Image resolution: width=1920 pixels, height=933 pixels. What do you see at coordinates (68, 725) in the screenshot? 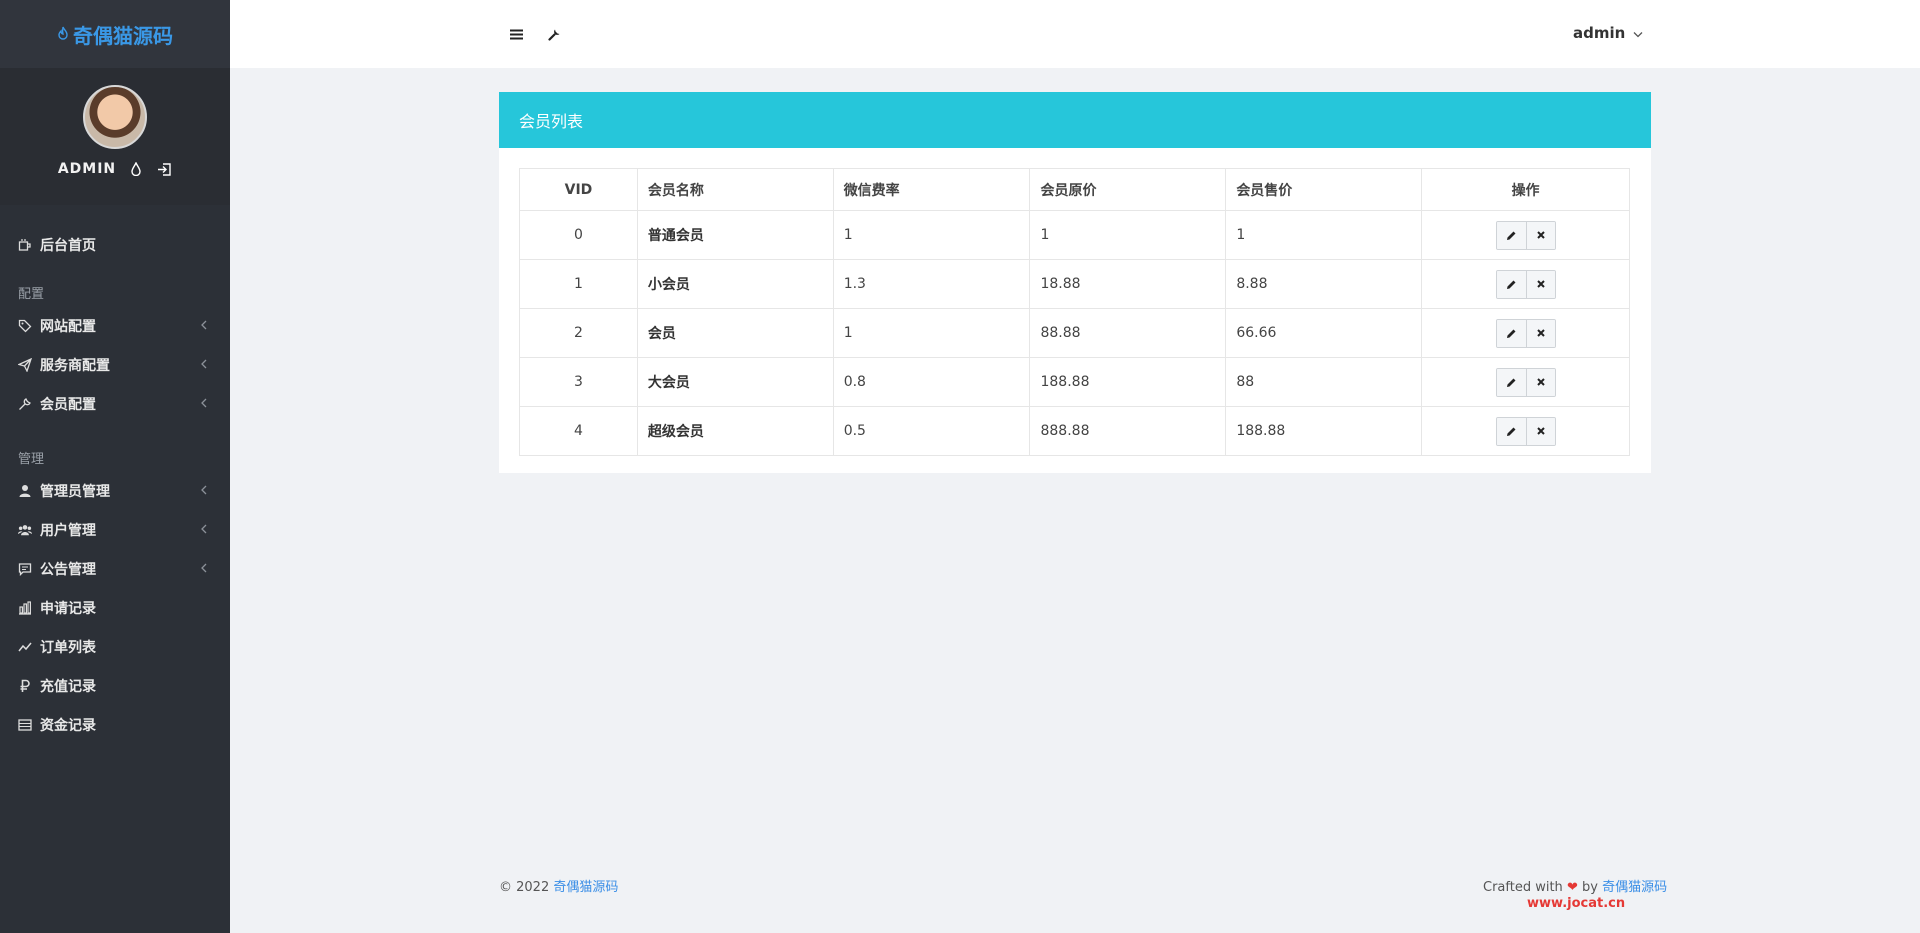
I see `sidebar-item-label: 资金记录` at bounding box center [68, 725].